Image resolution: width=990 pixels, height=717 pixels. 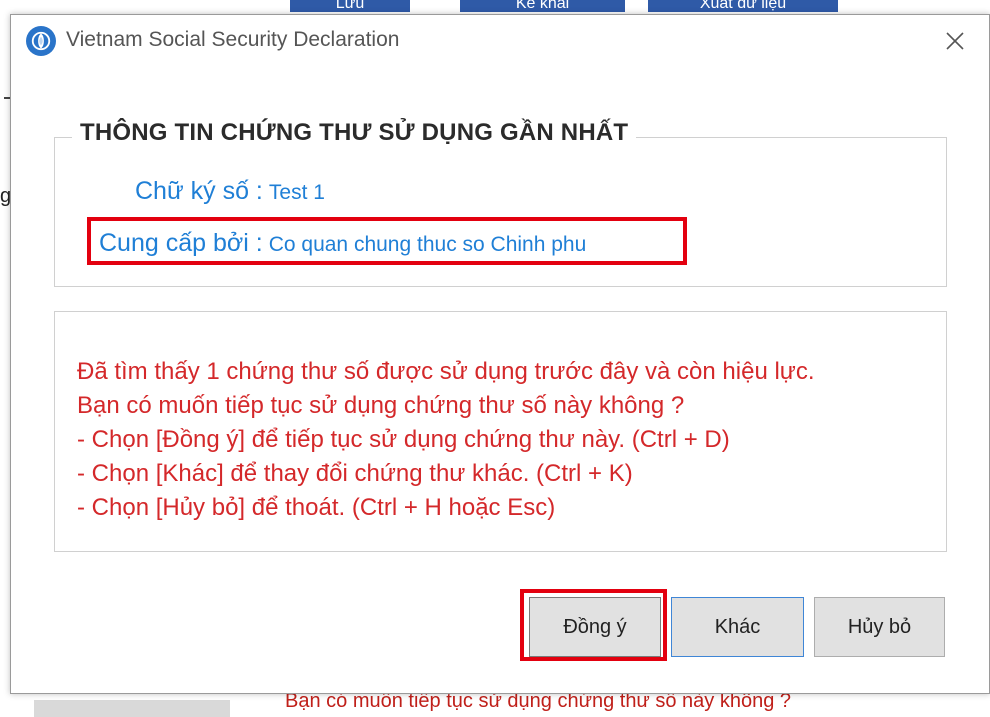 What do you see at coordinates (233, 39) in the screenshot?
I see `dialog-title: Vietnam Social Security Declaration` at bounding box center [233, 39].